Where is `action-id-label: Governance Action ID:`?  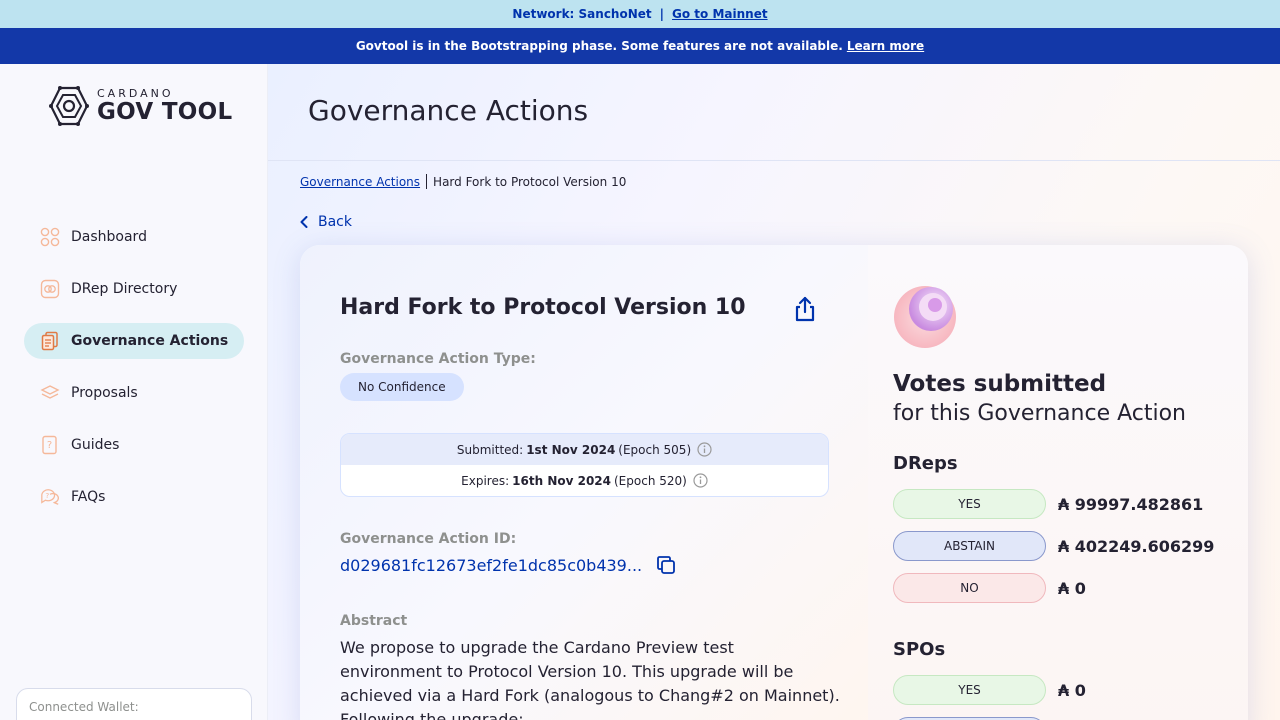
action-id-label: Governance Action ID: is located at coordinates (428, 539).